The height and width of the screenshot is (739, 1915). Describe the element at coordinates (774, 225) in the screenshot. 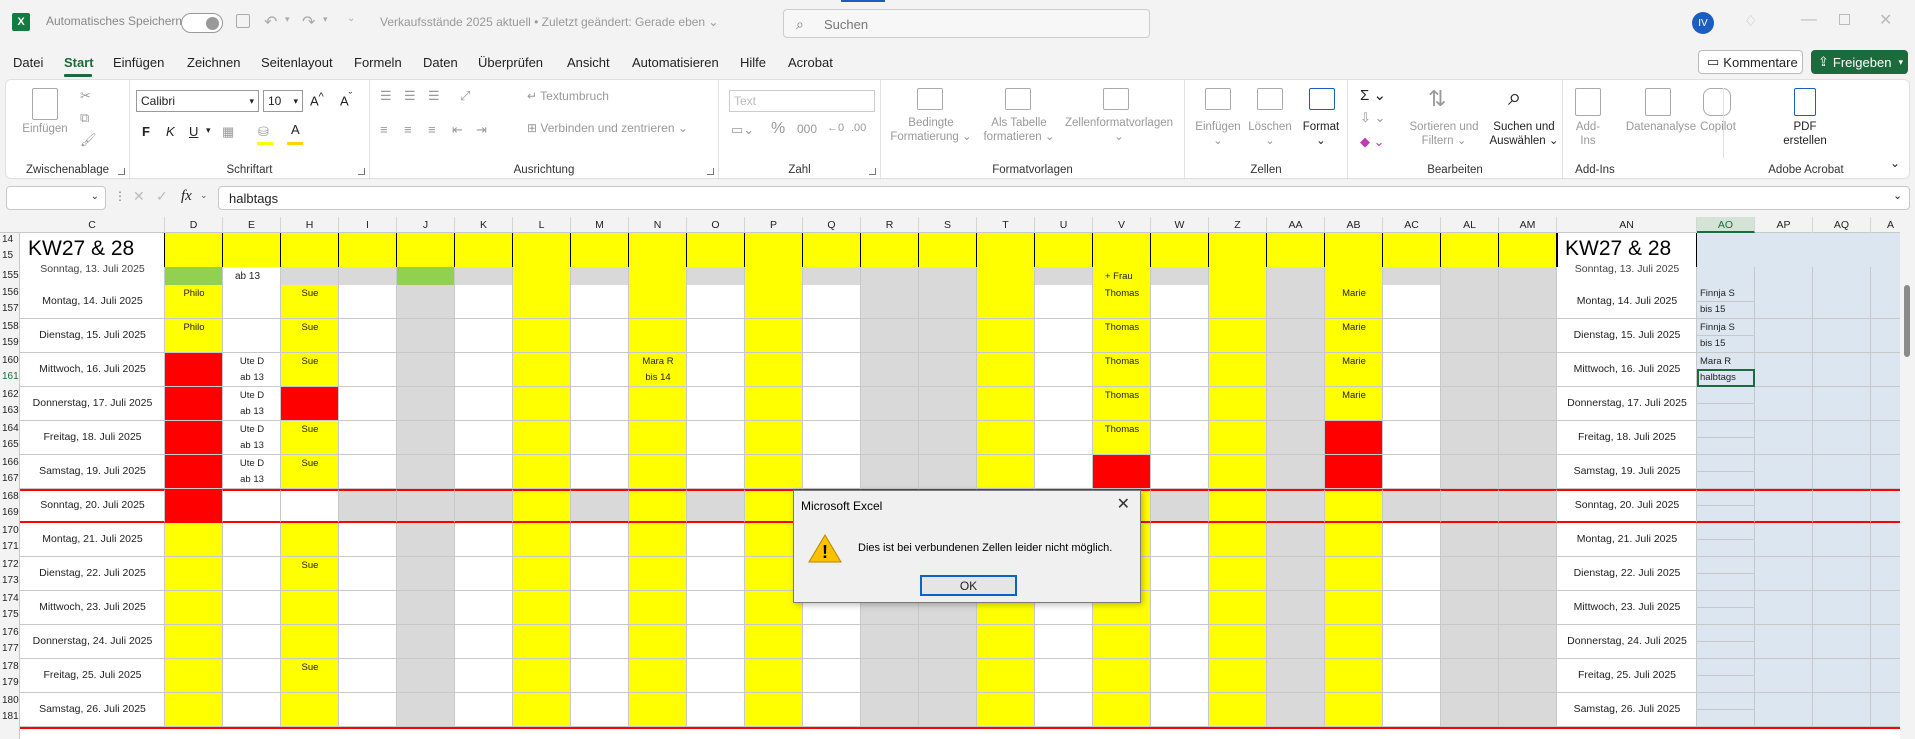

I see `column-header-p: P` at that location.